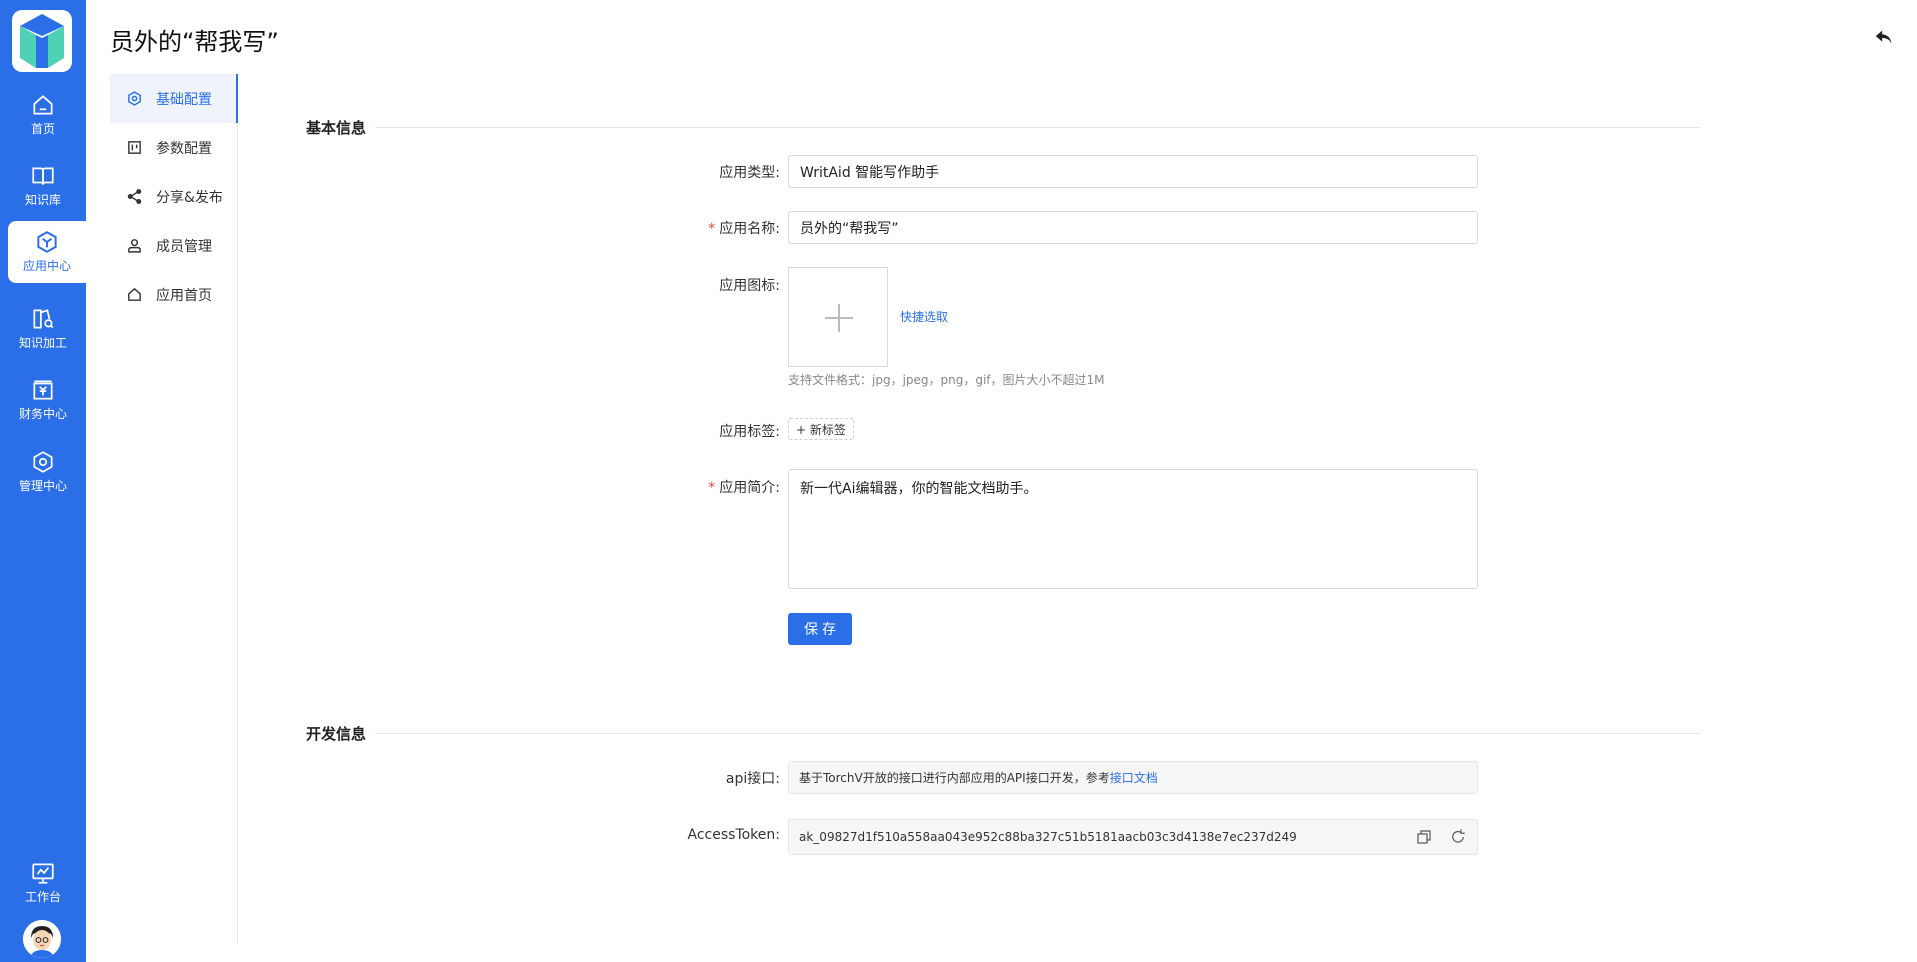 This screenshot has height=962, width=1917. I want to click on rail-item-label: 管理中心, so click(42, 486).